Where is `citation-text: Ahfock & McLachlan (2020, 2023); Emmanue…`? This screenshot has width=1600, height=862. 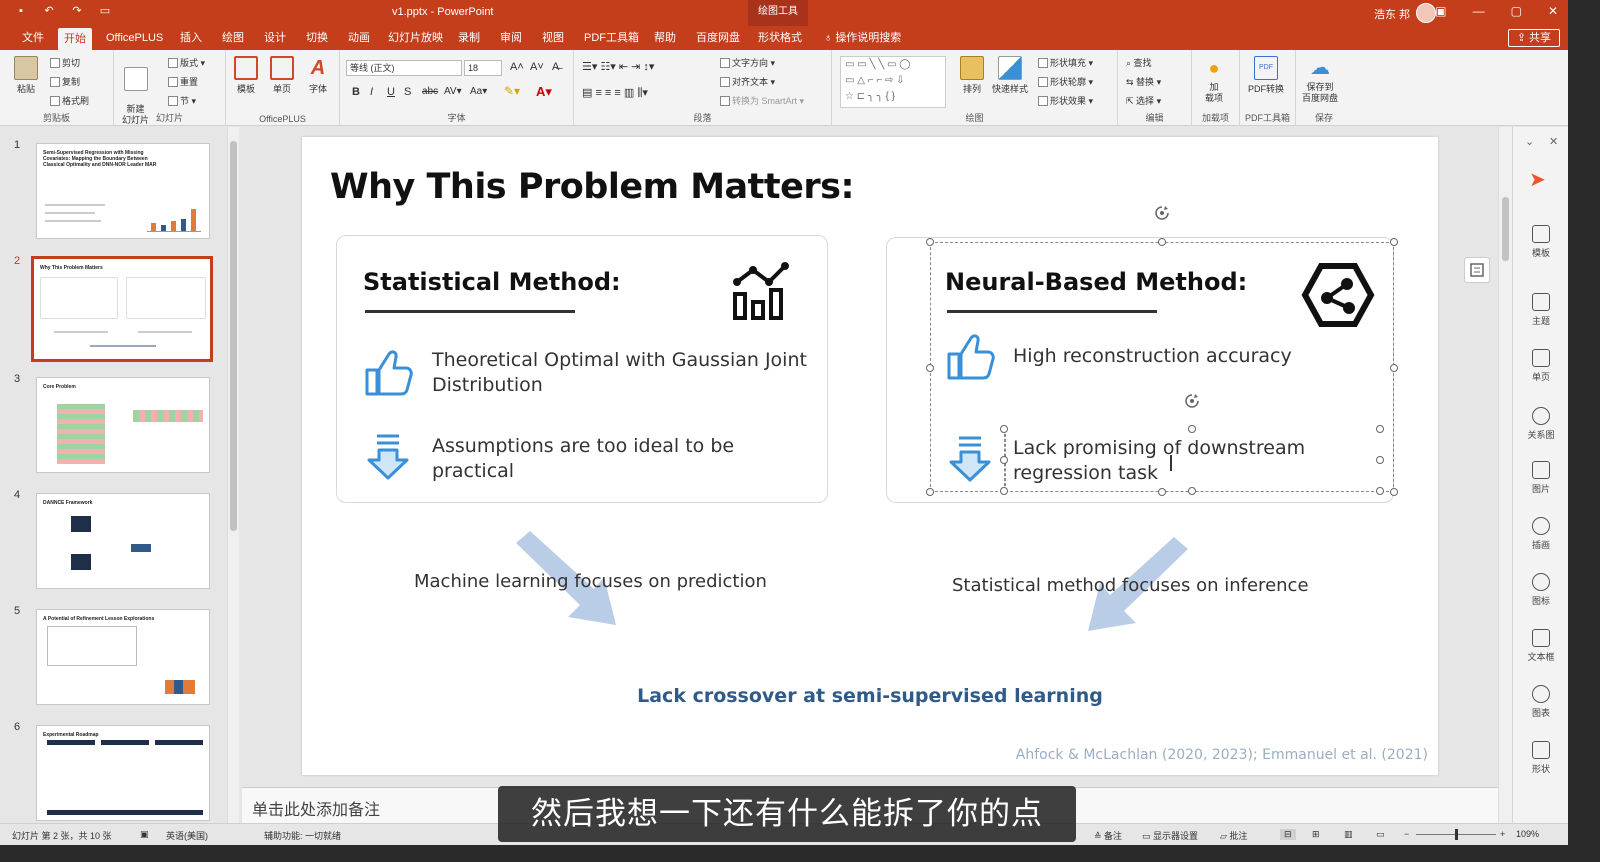
citation-text: Ahfock & McLachlan (2020, 2023); Emmanue… is located at coordinates (1222, 755).